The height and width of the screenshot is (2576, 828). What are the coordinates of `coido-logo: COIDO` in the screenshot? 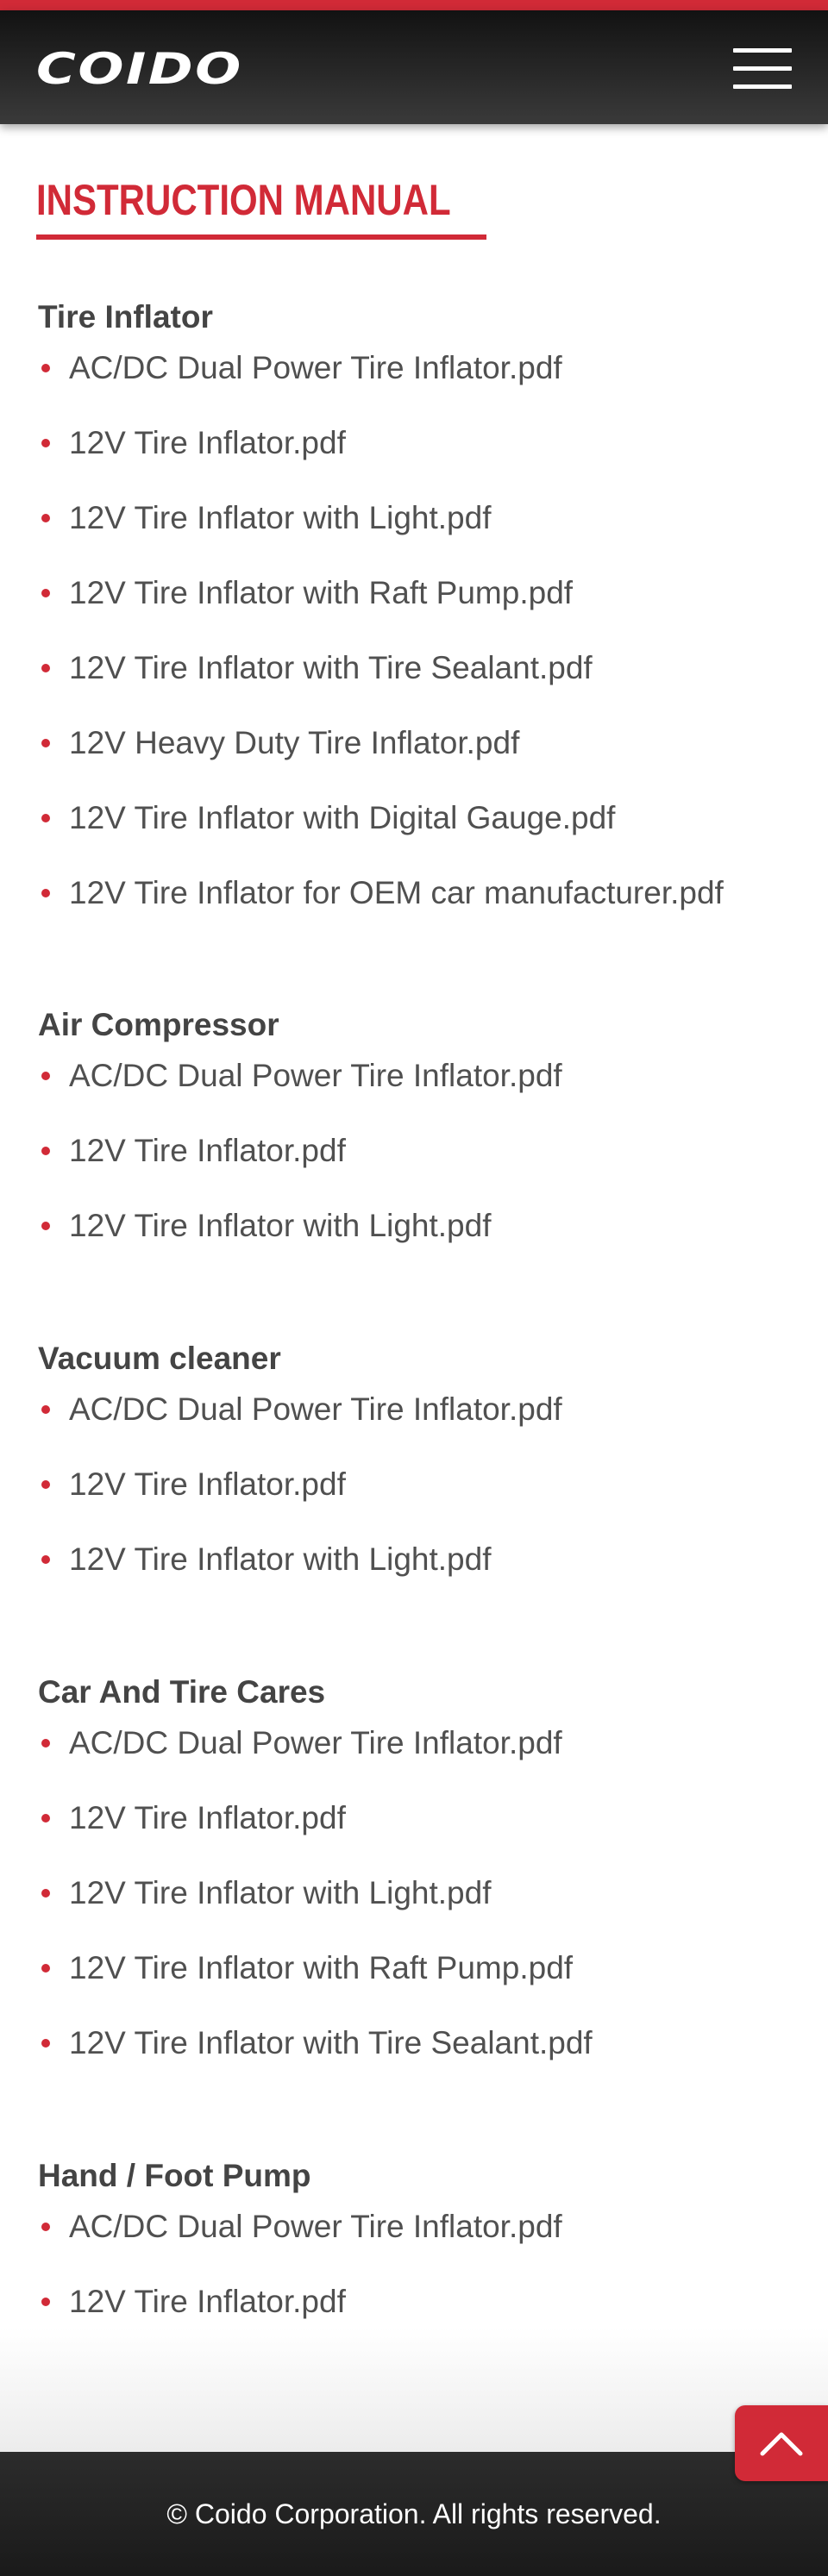 It's located at (140, 69).